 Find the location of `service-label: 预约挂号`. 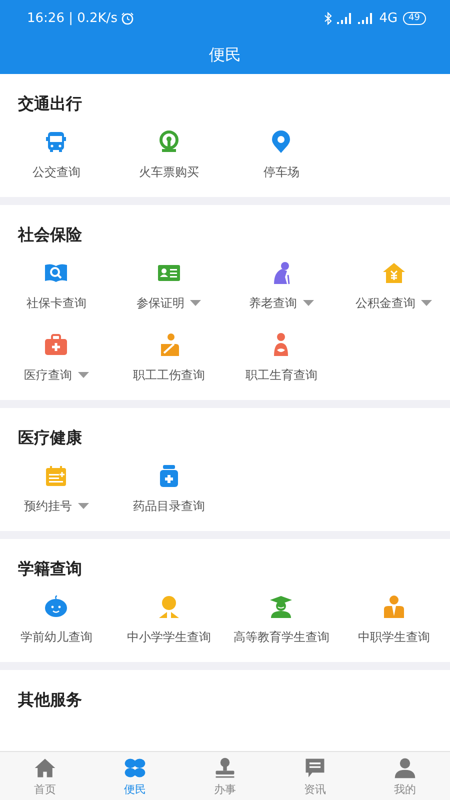

service-label: 预约挂号 is located at coordinates (48, 506).